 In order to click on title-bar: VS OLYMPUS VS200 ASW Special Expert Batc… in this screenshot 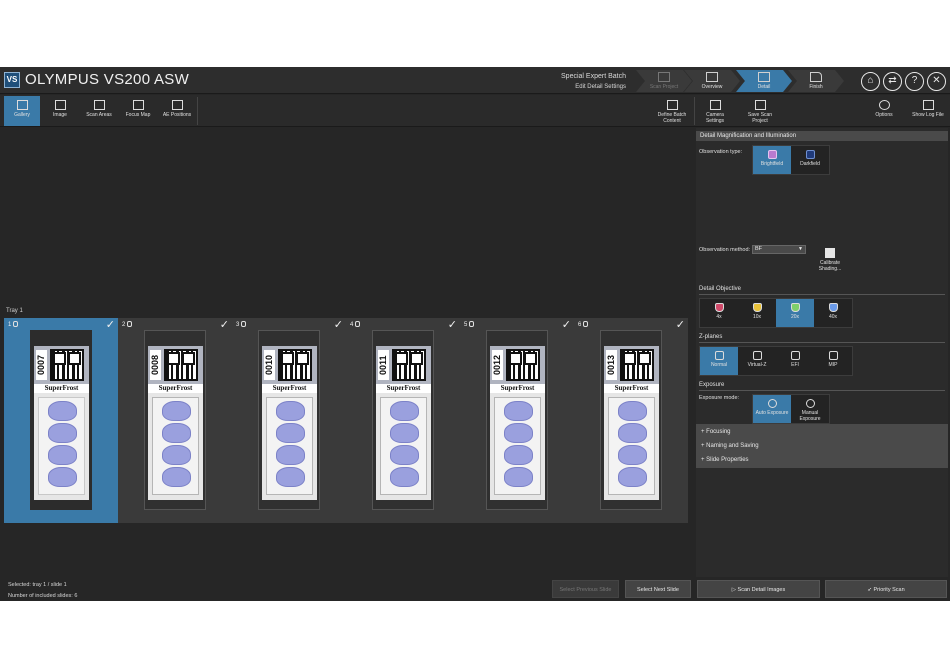, I will do `click(475, 80)`.